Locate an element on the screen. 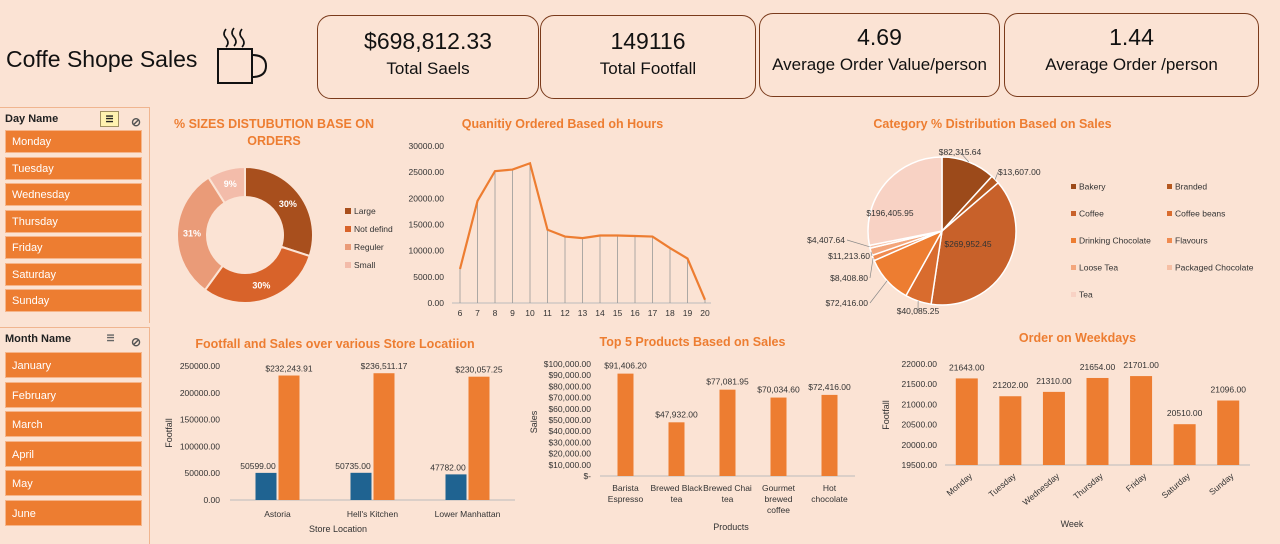 The height and width of the screenshot is (544, 1280). y-tick-label: $10,000.00 is located at coordinates (569, 465).